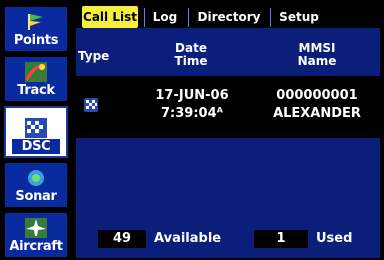 This screenshot has width=384, height=260. Describe the element at coordinates (36, 72) in the screenshot. I see `track-icon` at that location.